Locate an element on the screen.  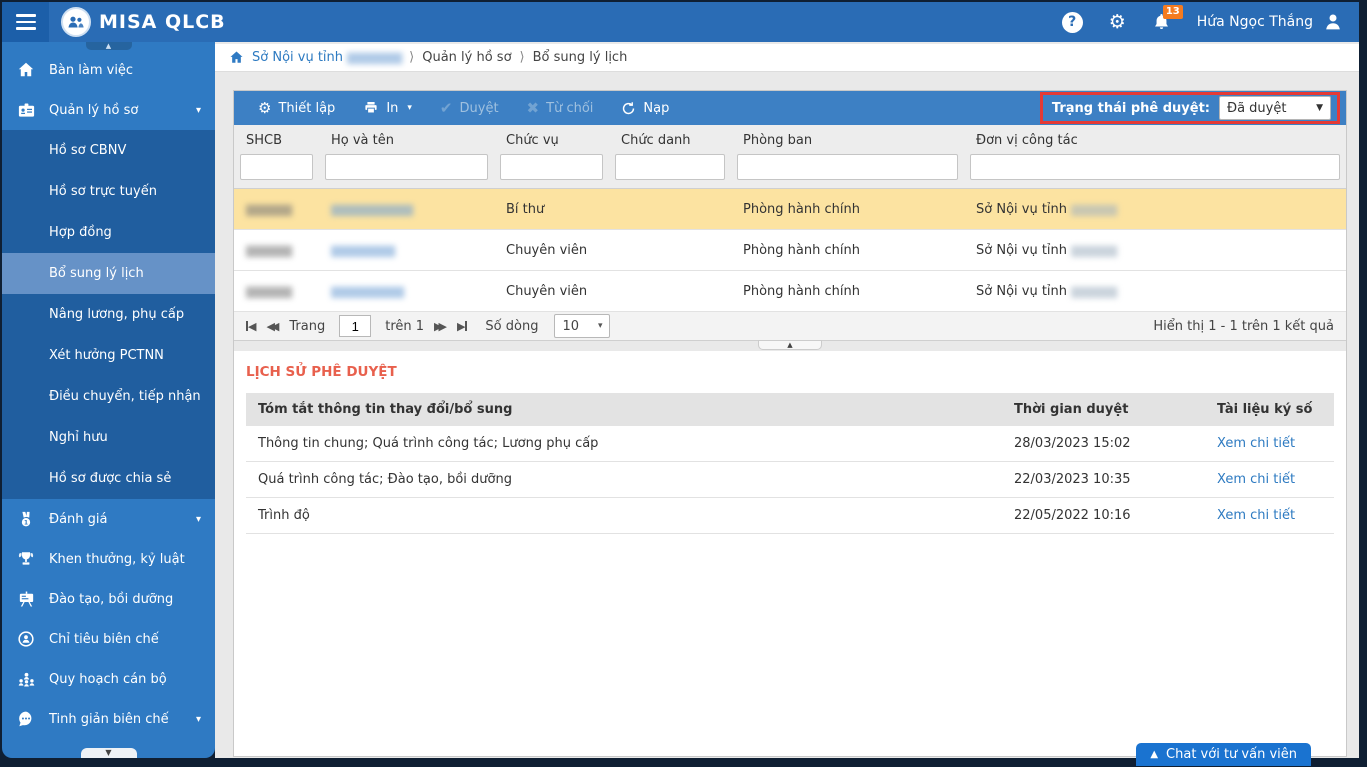
breadcrumb-unit: Sở Nội vụ tỉnh ▆▆▆▆▆▆ is located at coordinates (327, 57).